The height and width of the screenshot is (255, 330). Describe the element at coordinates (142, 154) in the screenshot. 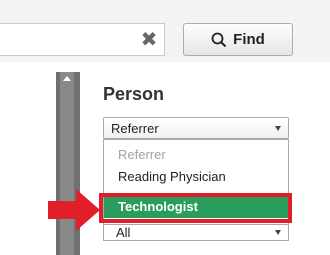

I see `option-referrer: Referrer` at that location.